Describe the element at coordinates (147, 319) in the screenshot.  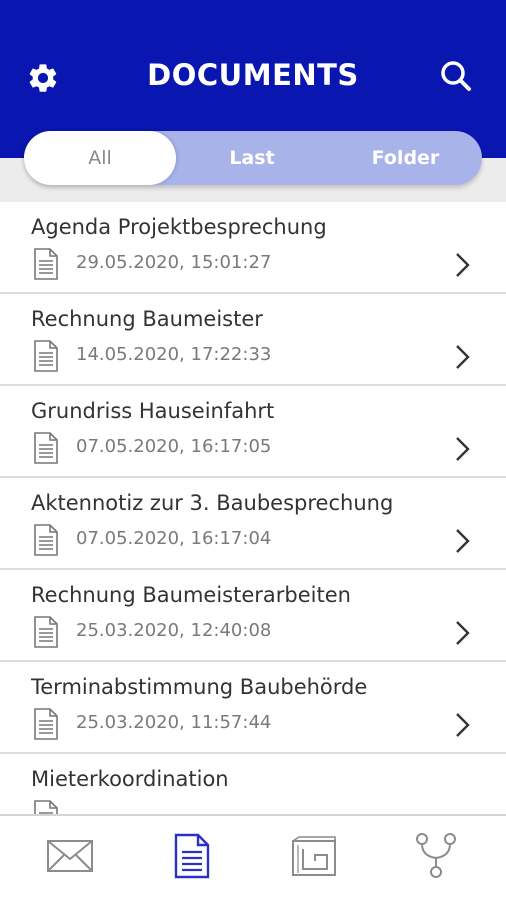
I see `document-title: Rechnung Baumeister` at that location.